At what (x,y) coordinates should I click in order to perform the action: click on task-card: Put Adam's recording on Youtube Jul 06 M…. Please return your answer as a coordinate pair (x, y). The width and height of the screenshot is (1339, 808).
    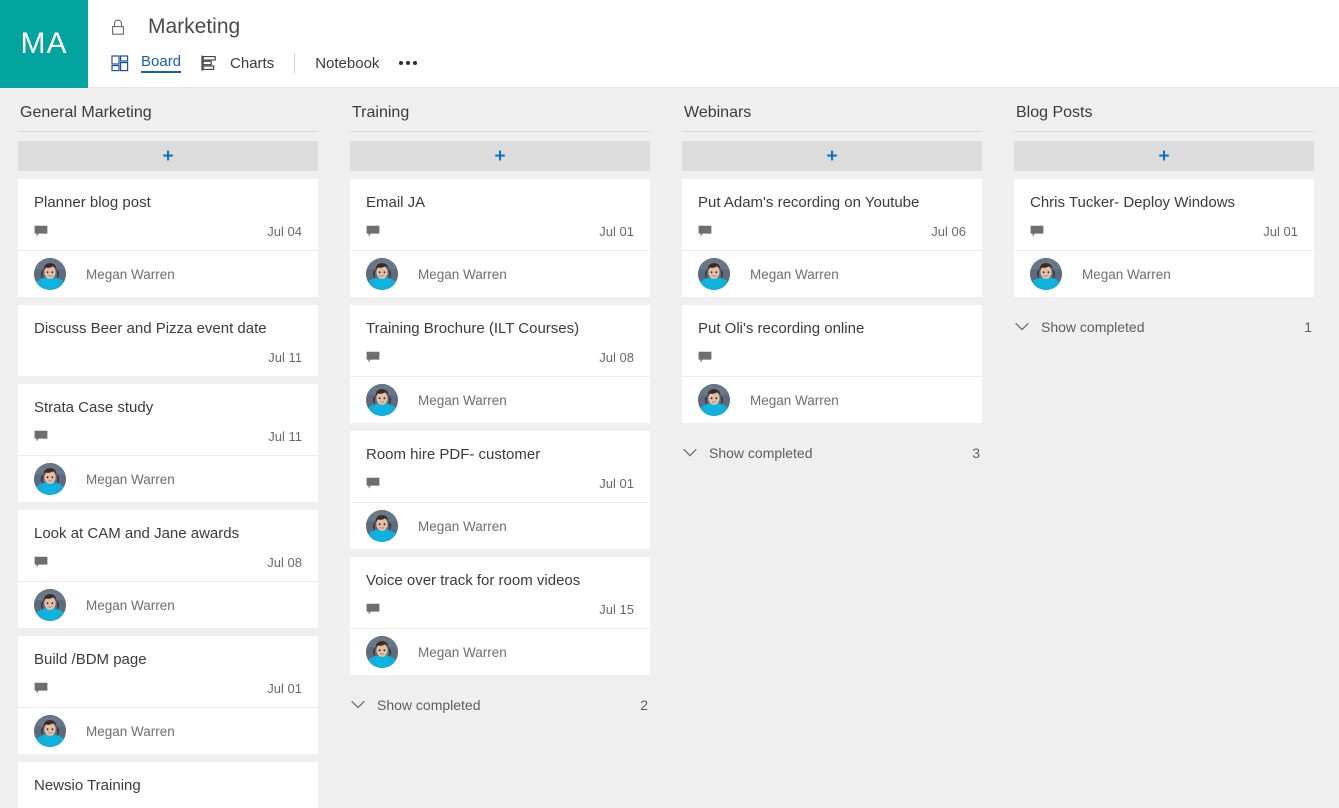
    Looking at the image, I should click on (832, 238).